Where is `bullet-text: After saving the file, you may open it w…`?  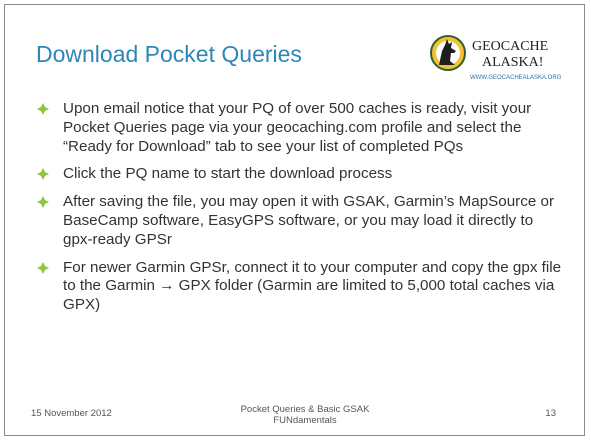 bullet-text: After saving the file, you may open it w… is located at coordinates (308, 220).